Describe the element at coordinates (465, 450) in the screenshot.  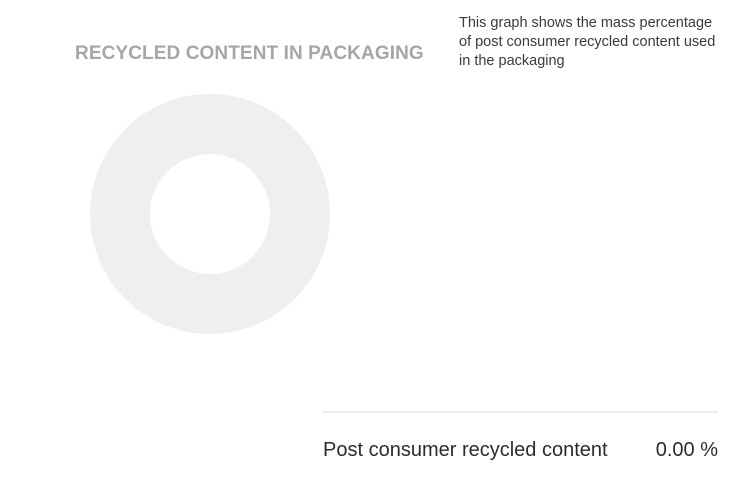
I see `stat-label: Post consumer recycled content` at that location.